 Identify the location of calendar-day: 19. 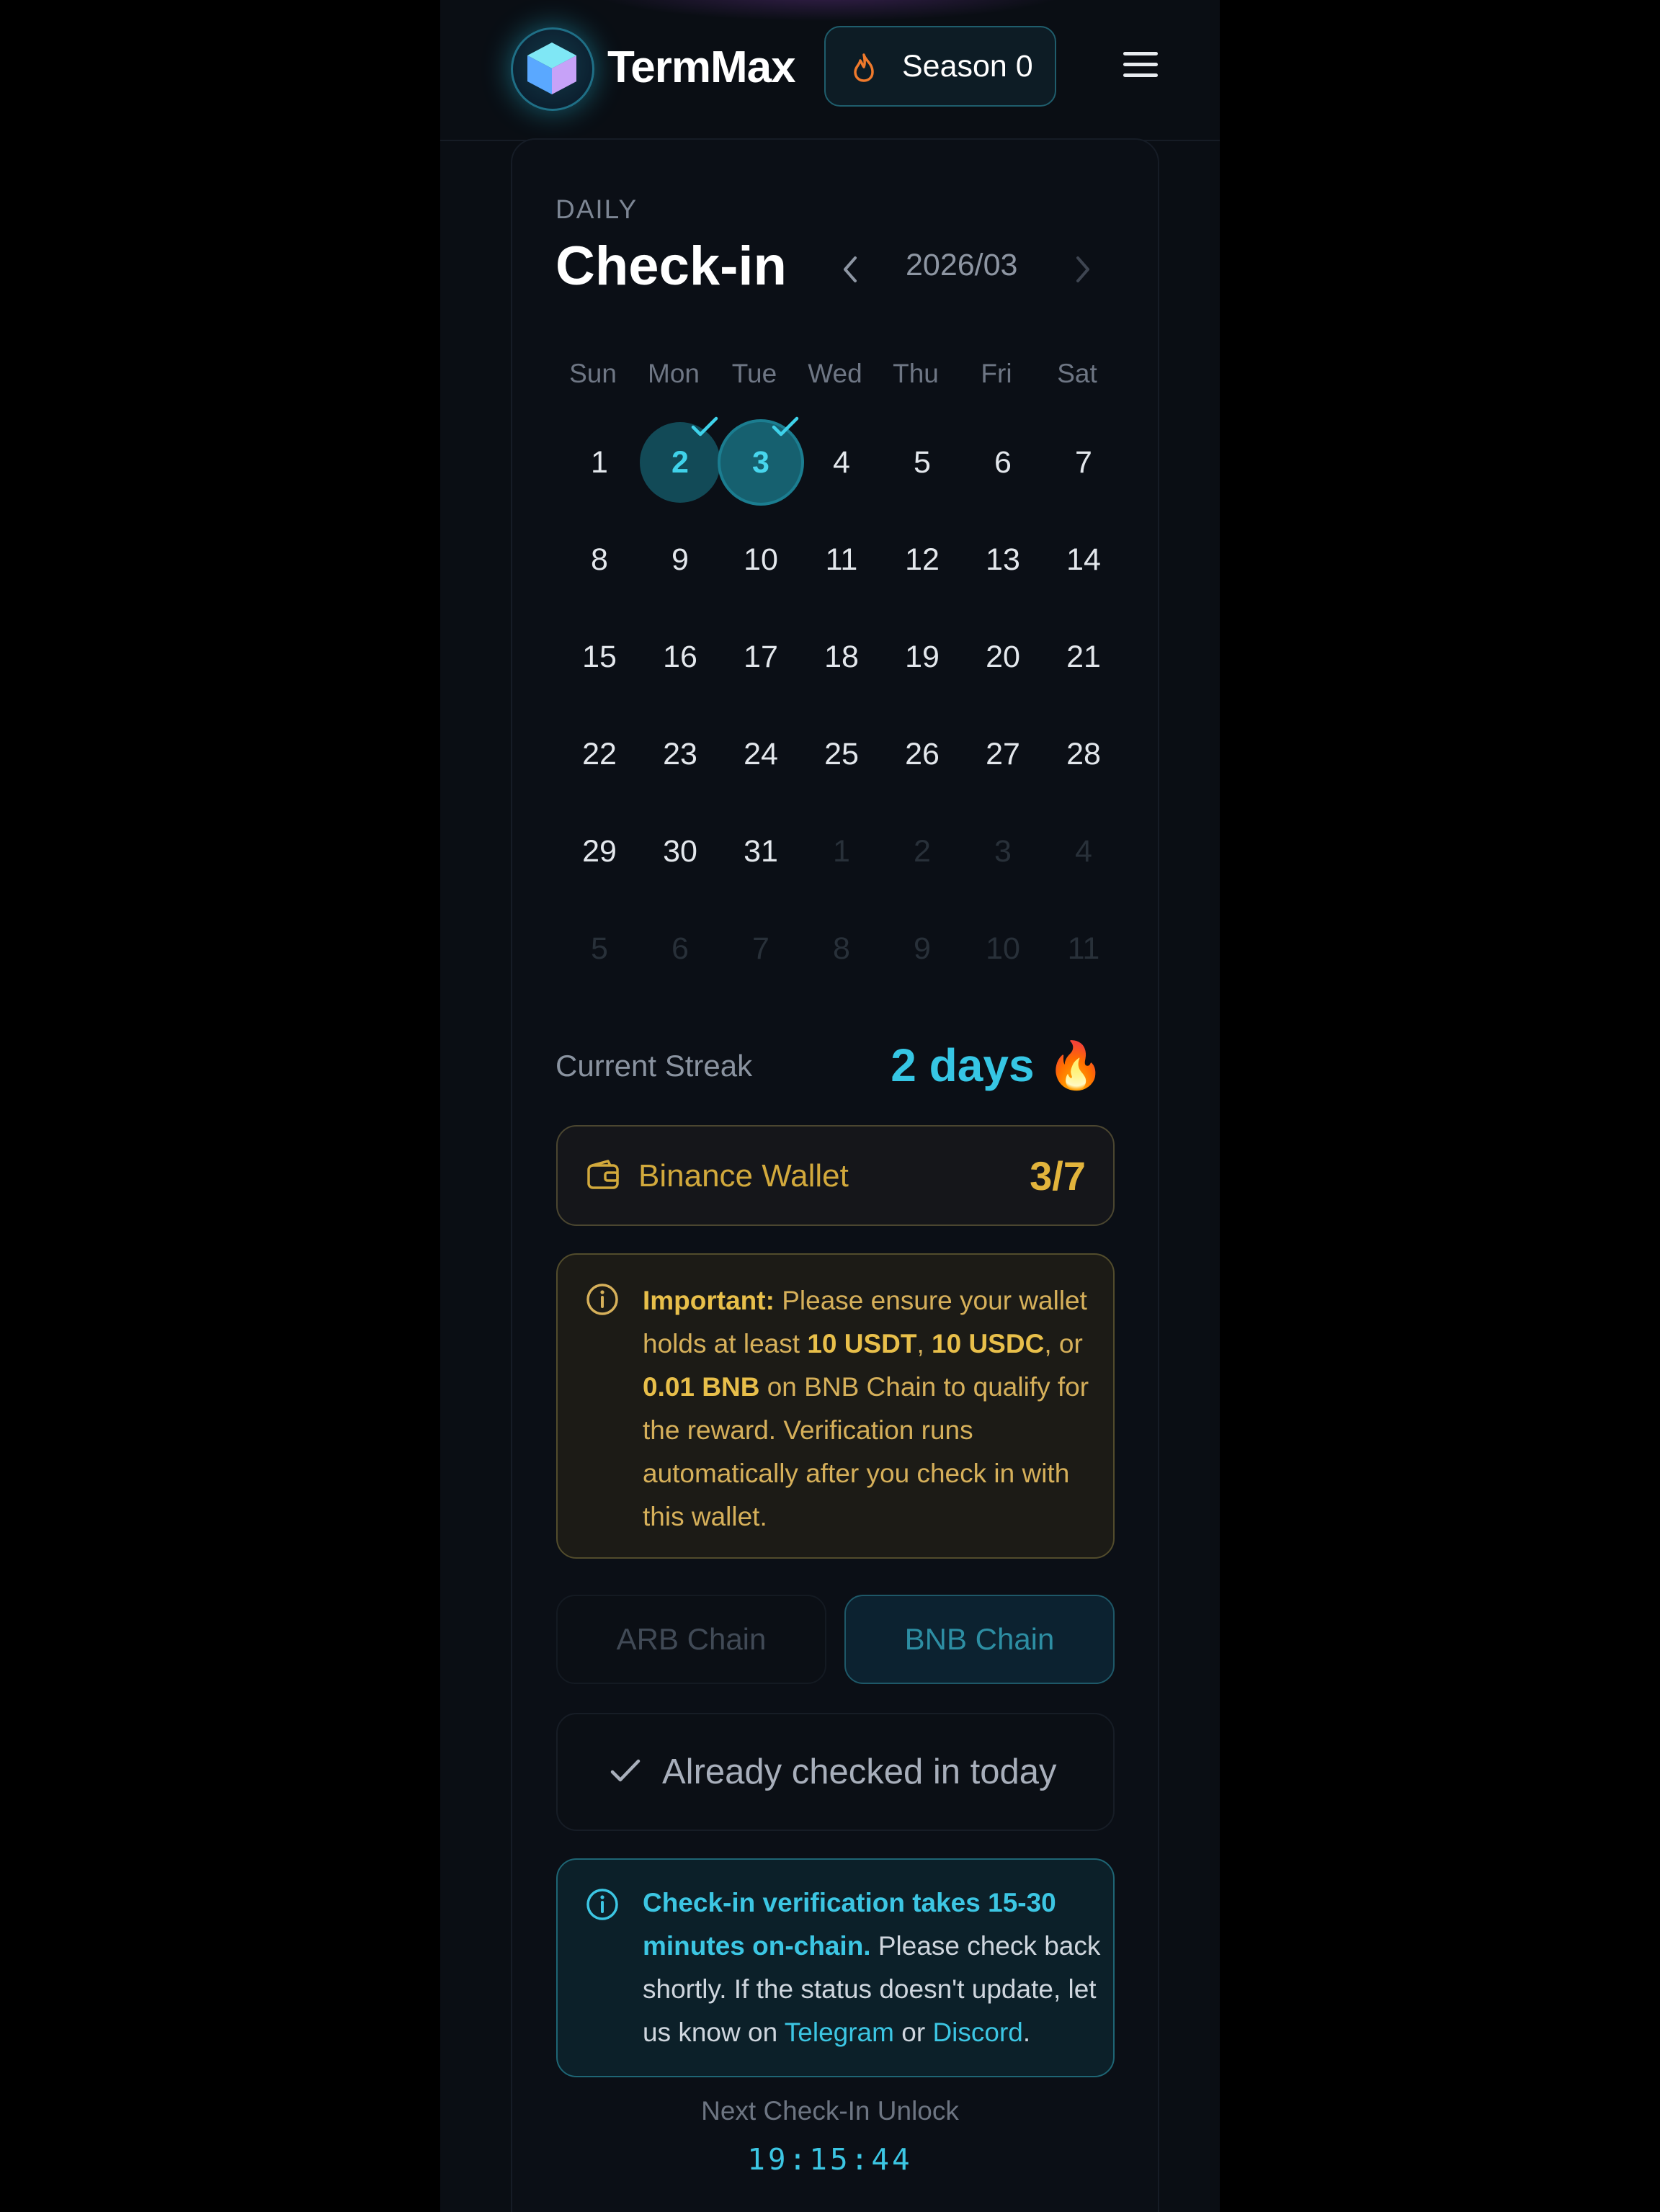
(922, 657).